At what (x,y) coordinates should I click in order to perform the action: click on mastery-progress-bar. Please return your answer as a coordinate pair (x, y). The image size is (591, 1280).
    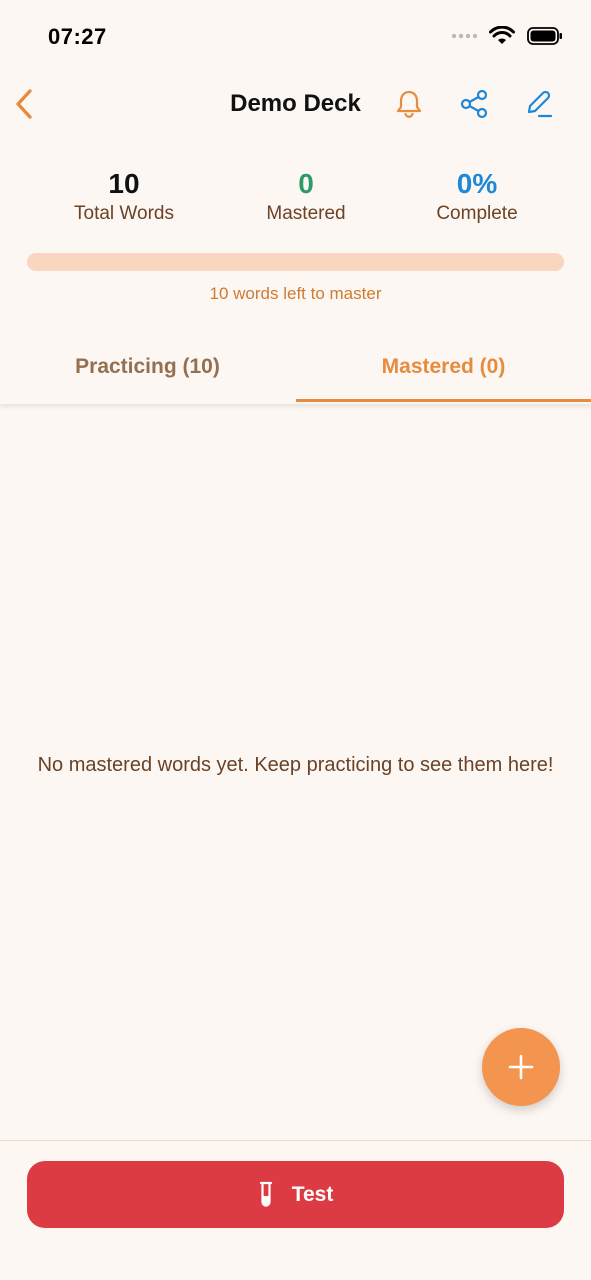
    Looking at the image, I should click on (295, 262).